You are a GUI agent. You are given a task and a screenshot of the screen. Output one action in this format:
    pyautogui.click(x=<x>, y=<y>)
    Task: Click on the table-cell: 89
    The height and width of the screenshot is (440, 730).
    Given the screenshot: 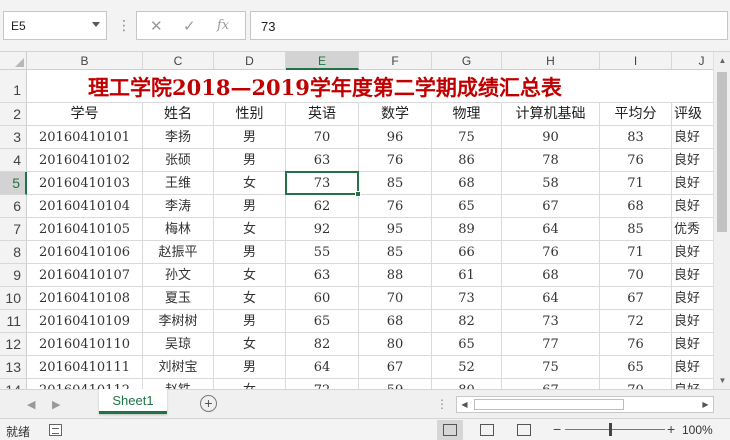 What is the action you would take?
    pyautogui.click(x=467, y=229)
    